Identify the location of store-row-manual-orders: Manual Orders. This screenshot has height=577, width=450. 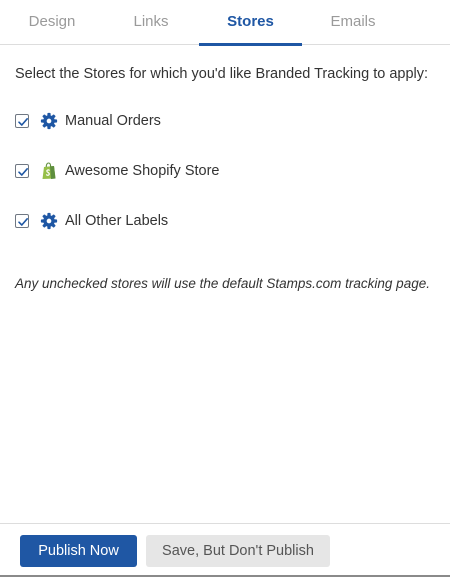
(88, 121).